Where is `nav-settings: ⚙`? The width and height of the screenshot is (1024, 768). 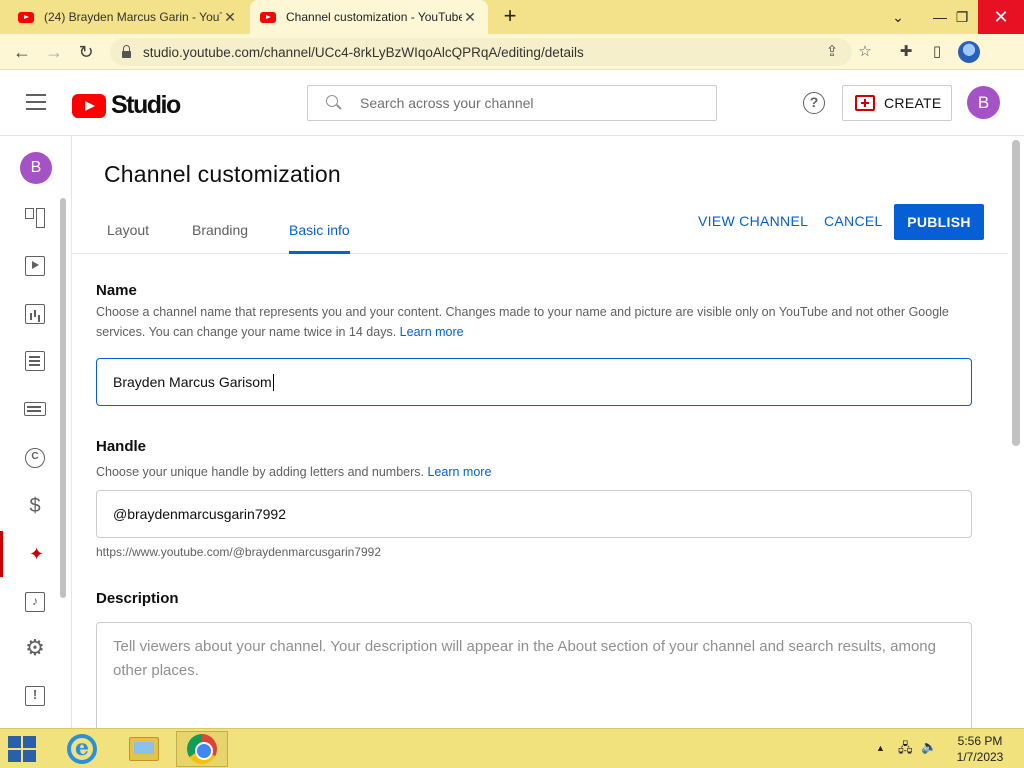
nav-settings: ⚙ is located at coordinates (35, 648).